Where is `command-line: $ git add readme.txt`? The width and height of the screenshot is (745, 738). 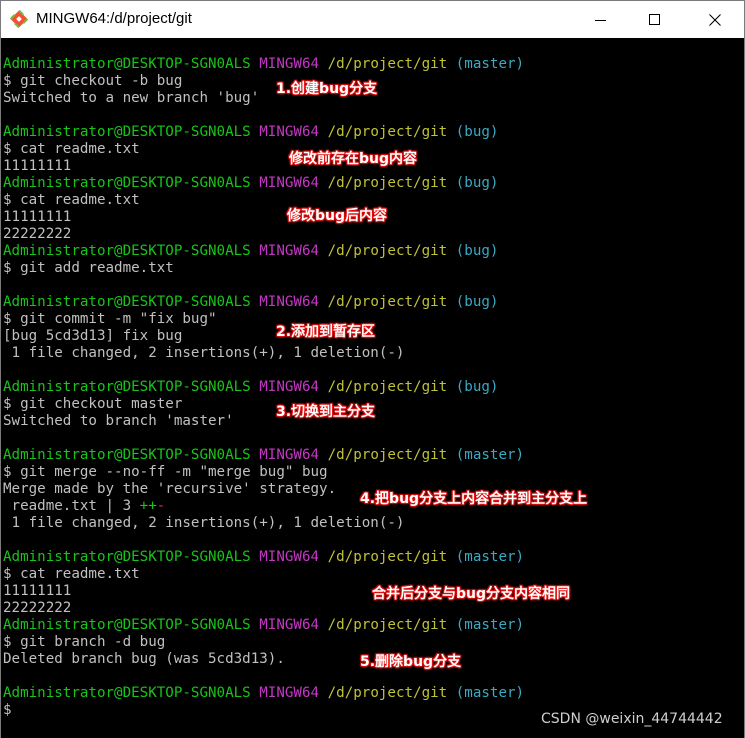 command-line: $ git add readme.txt is located at coordinates (88, 268).